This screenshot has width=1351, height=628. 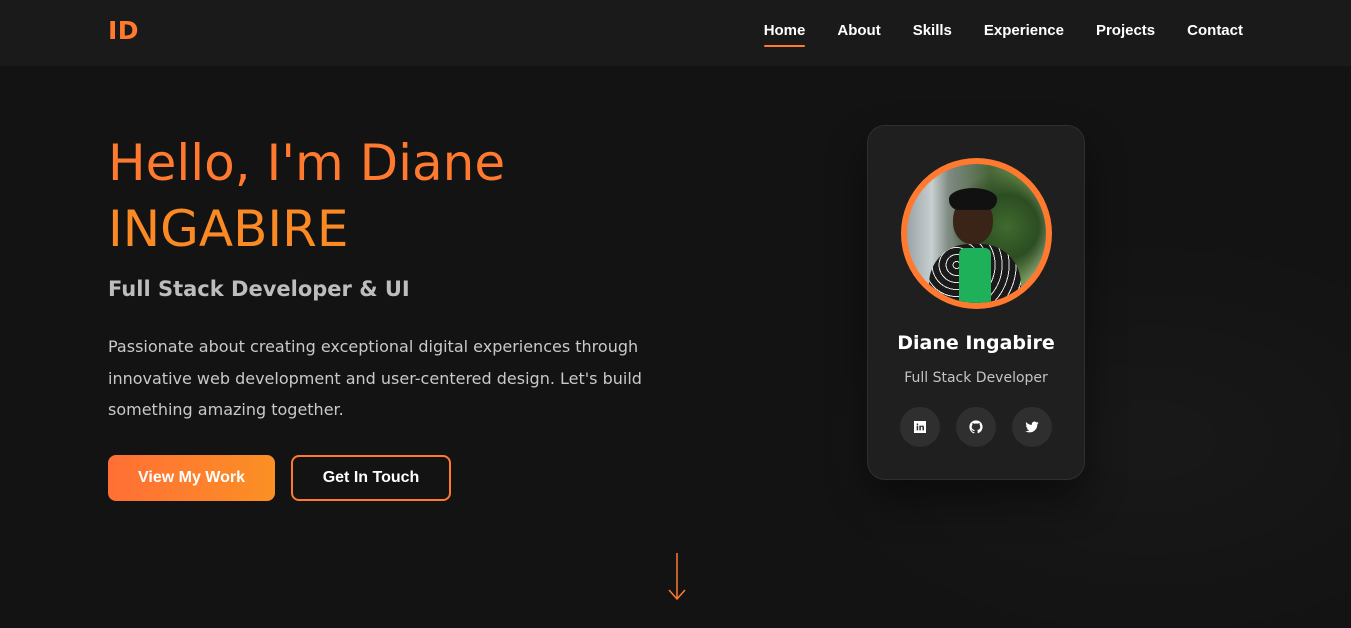 I want to click on hero-title-line1: Hello, I'm Diane, so click(x=307, y=163).